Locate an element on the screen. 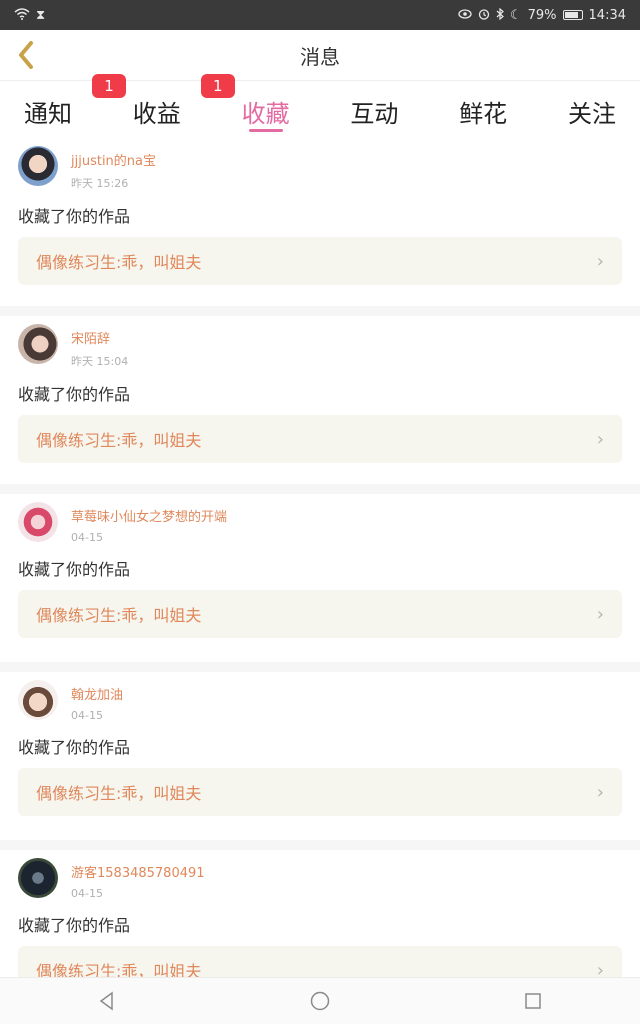 The height and width of the screenshot is (1024, 640). clock: 14:34 is located at coordinates (607, 15).